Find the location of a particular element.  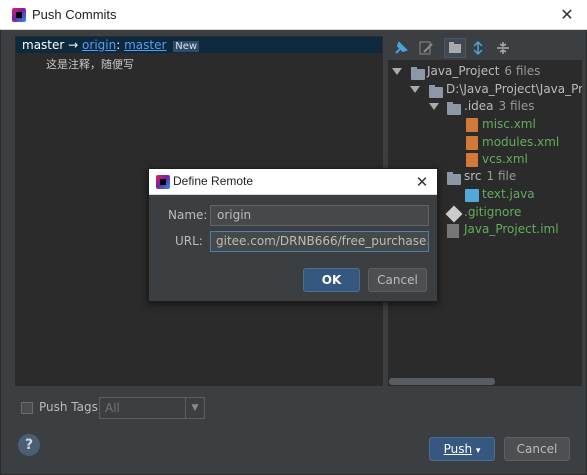

push-tags-label: Push Tags: is located at coordinates (70, 407).